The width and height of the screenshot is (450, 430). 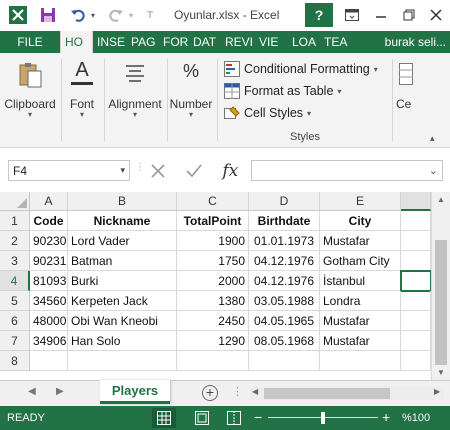 What do you see at coordinates (158, 171) in the screenshot?
I see `cancel-icon` at bounding box center [158, 171].